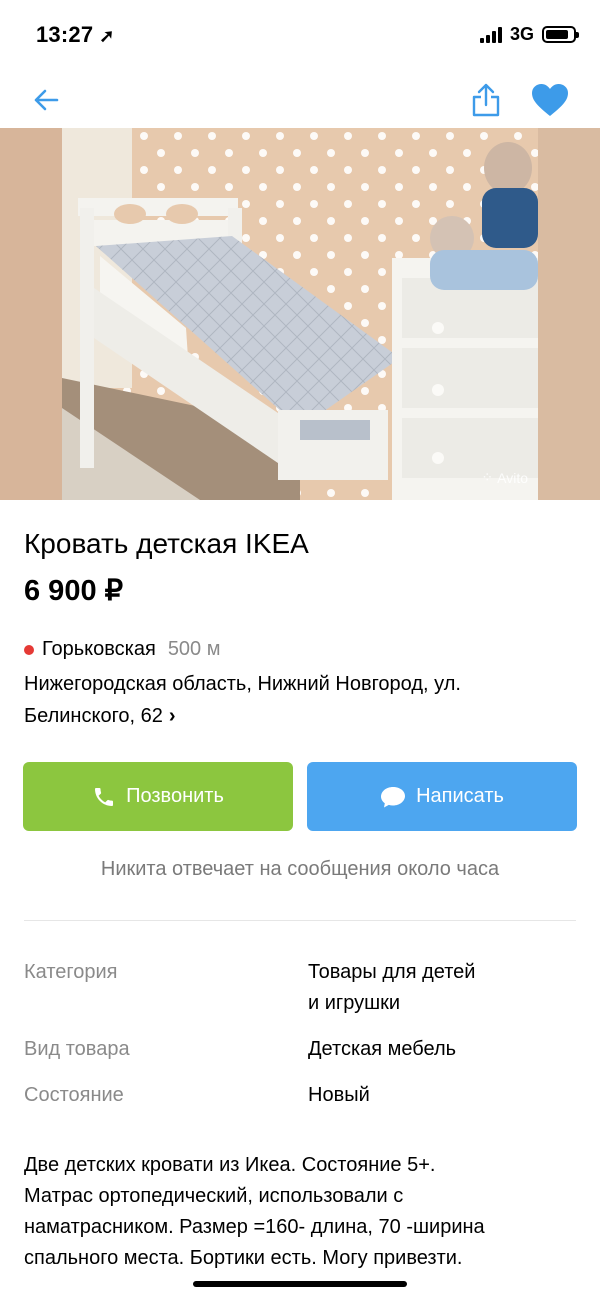 The image size is (600, 1297). Describe the element at coordinates (460, 796) in the screenshot. I see `message-button-label: Написать` at that location.